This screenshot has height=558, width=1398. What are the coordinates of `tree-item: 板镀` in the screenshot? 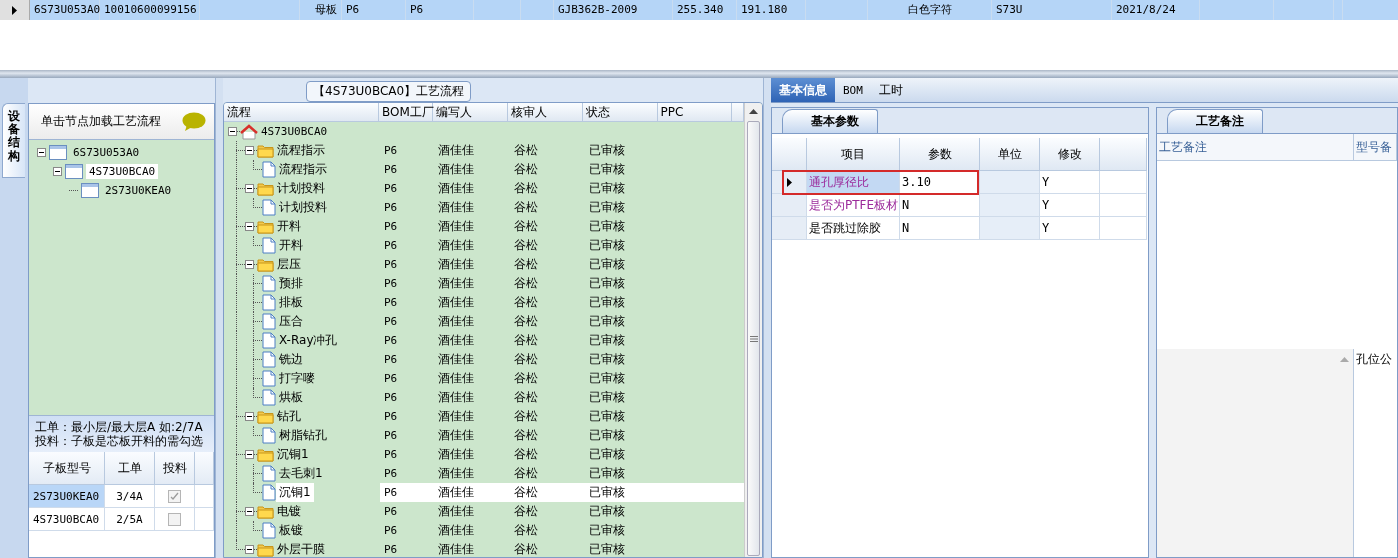 It's located at (291, 530).